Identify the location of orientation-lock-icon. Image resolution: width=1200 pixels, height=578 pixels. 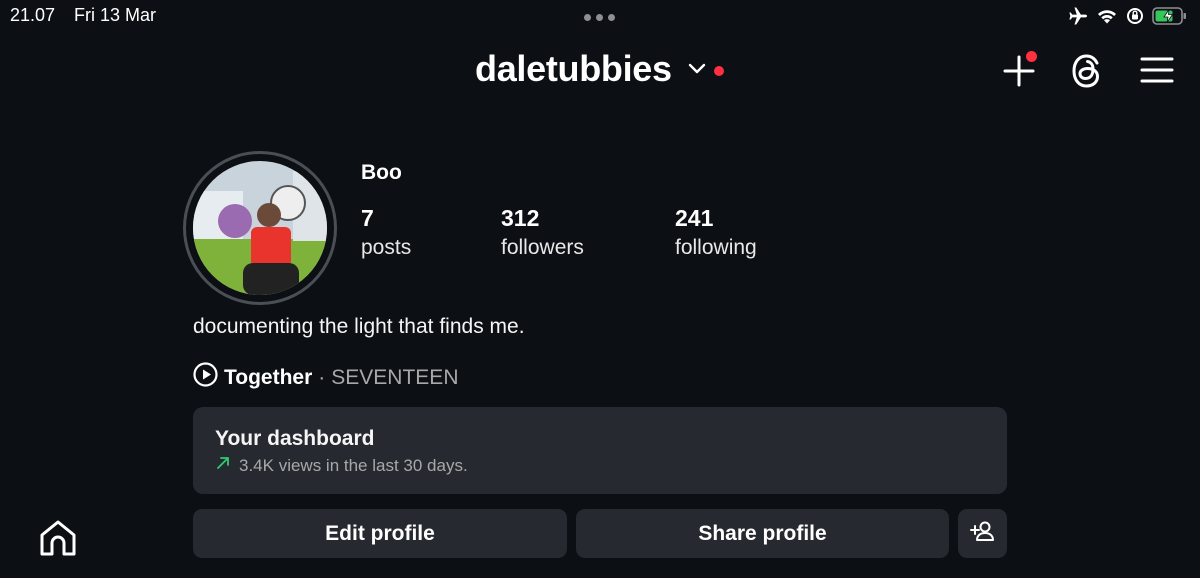
(1135, 18).